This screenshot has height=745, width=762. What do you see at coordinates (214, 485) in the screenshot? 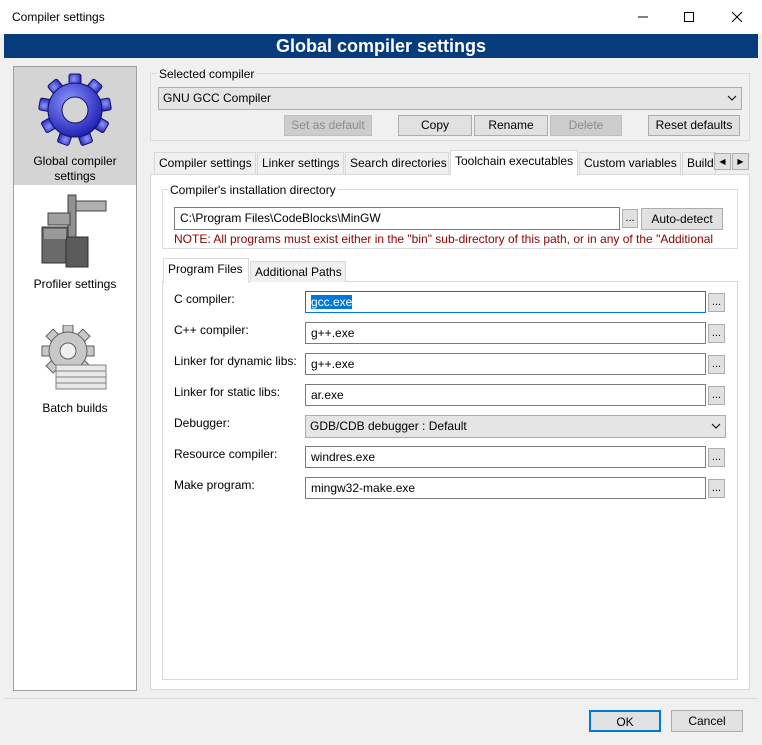
I see `make-program-label: Make program:` at bounding box center [214, 485].